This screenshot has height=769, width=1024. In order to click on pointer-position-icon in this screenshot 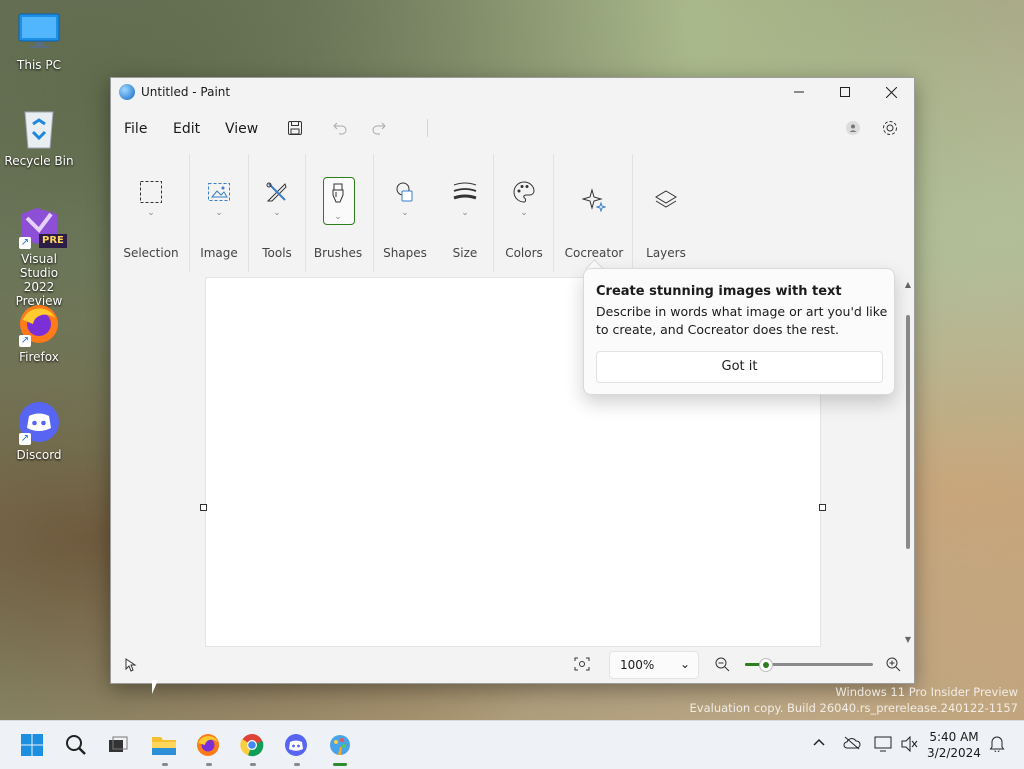, I will do `click(131, 666)`.